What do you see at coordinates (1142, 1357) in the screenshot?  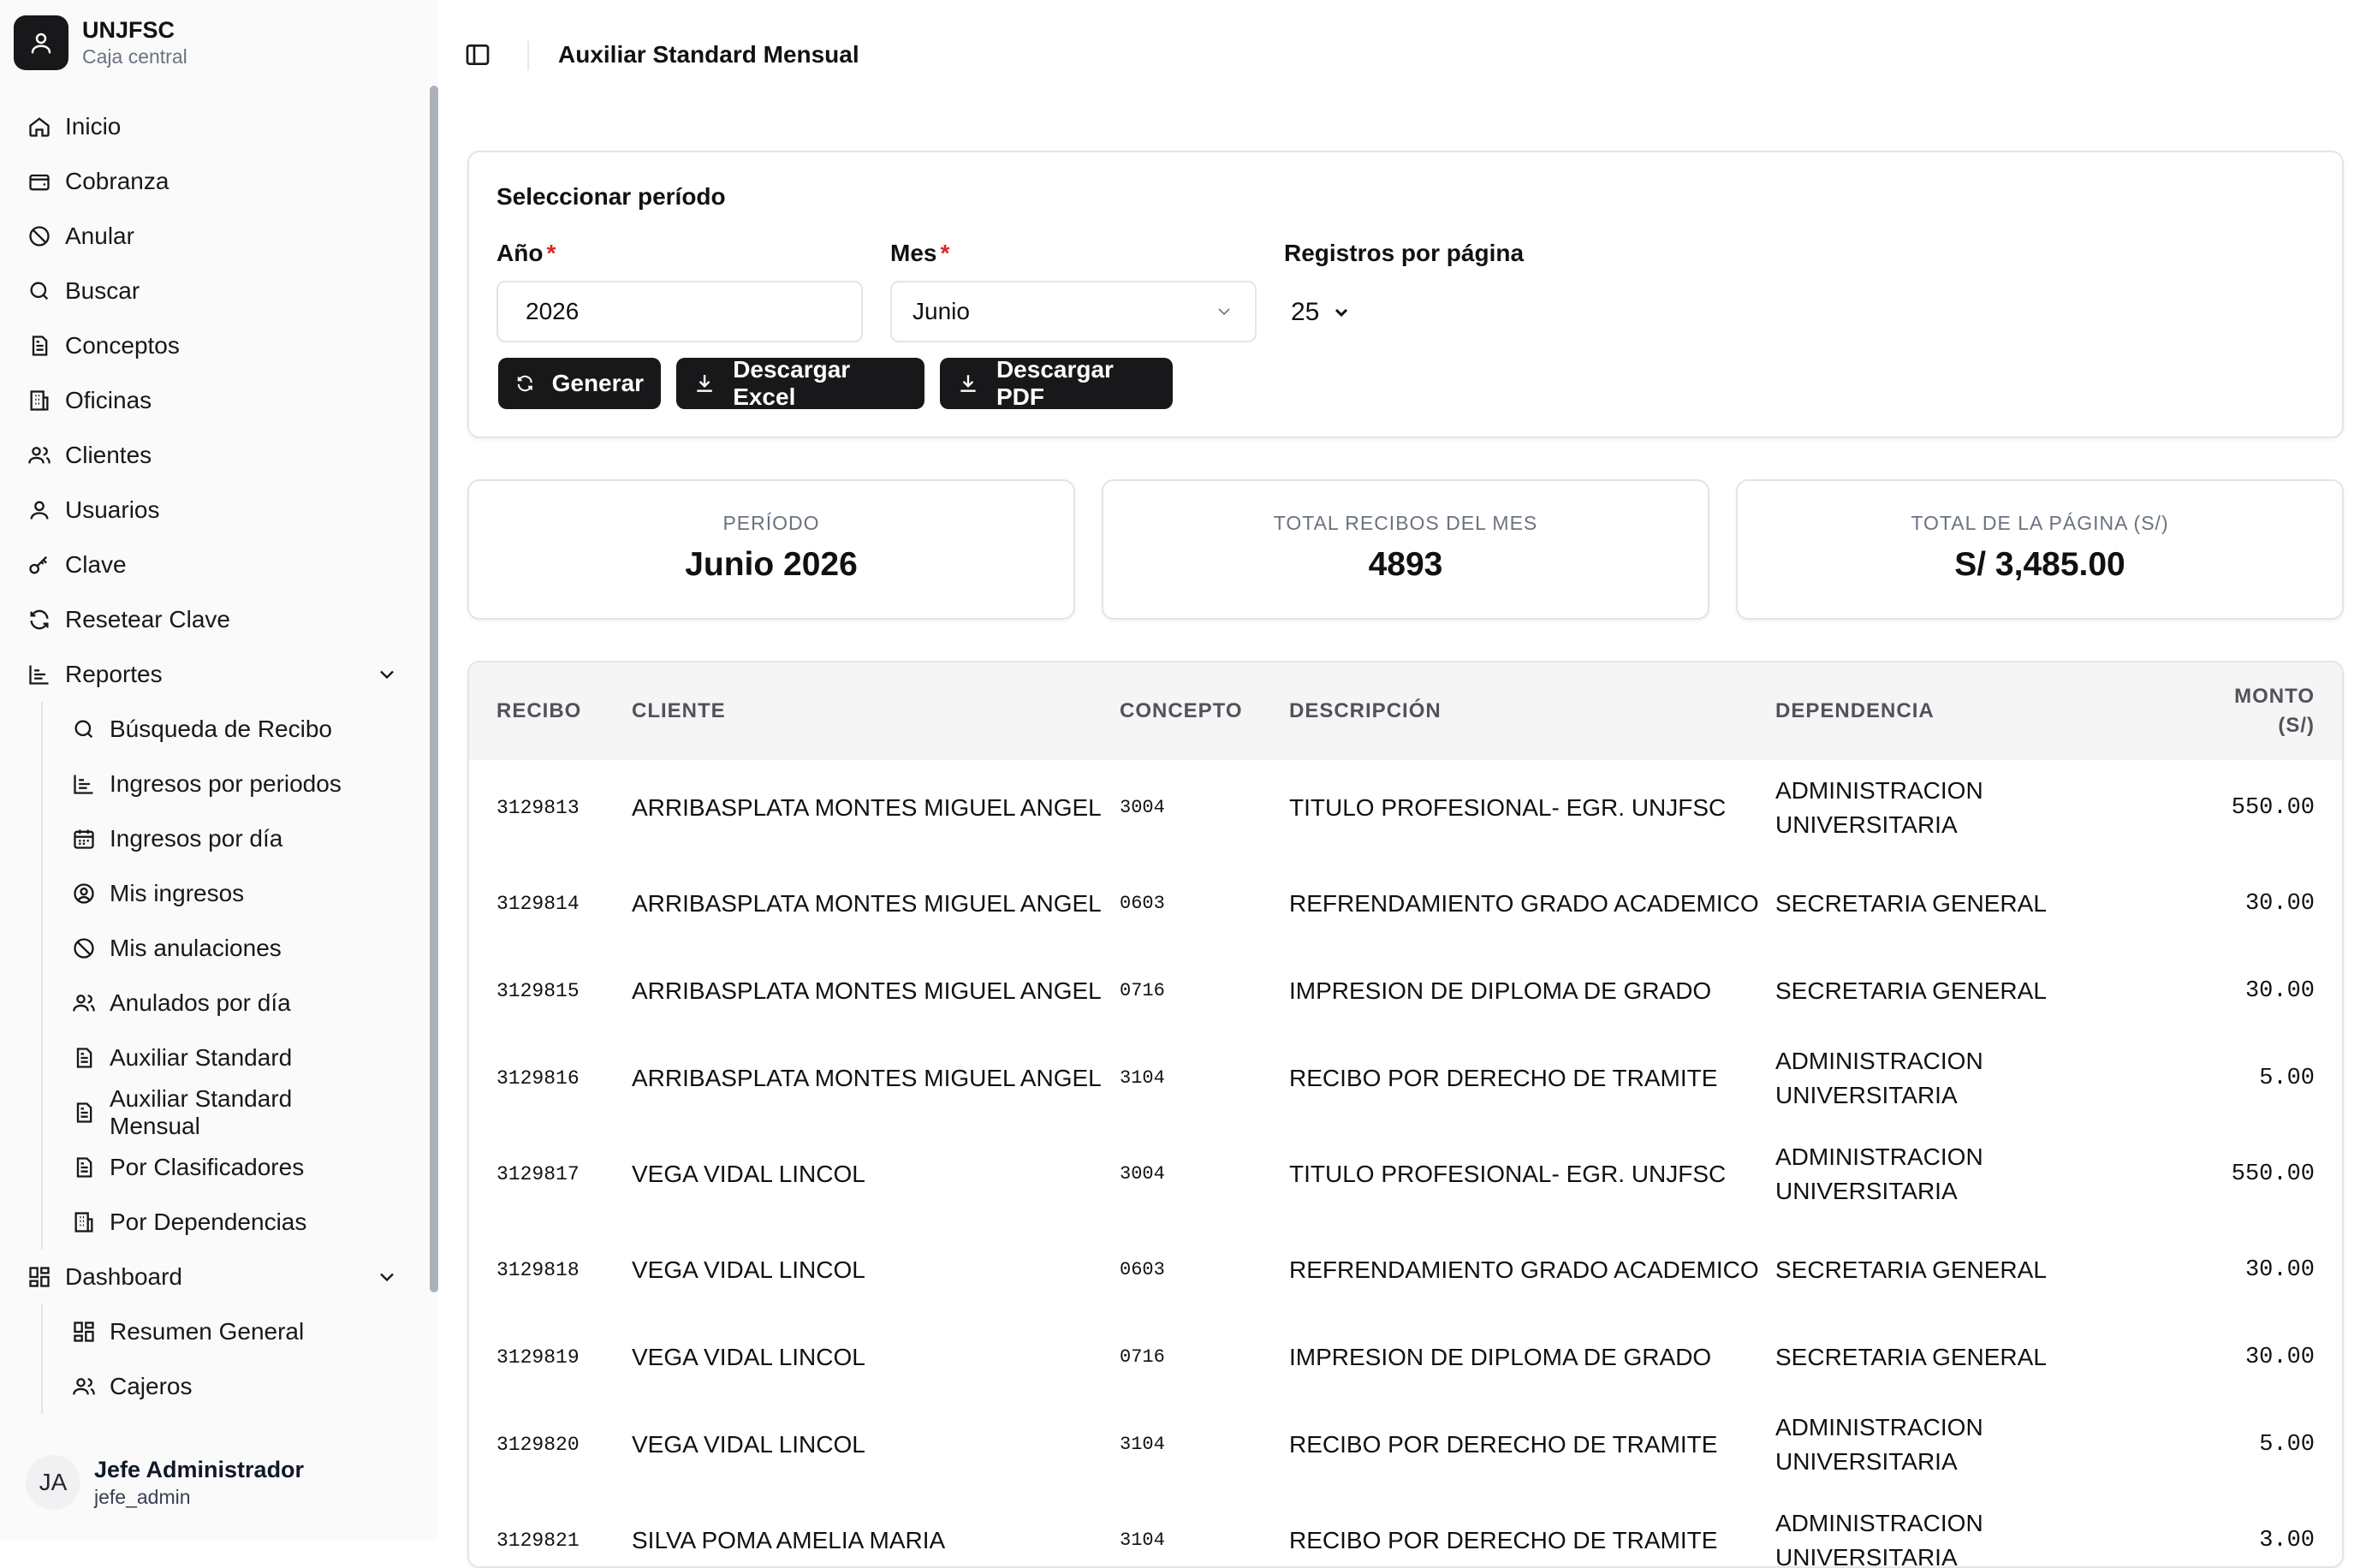 I see `cell-concepto: 0716` at bounding box center [1142, 1357].